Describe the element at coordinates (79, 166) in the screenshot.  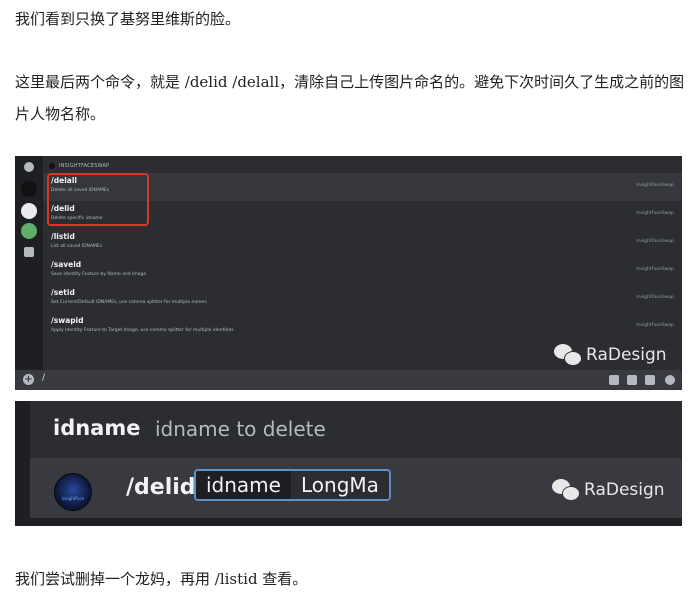
I see `app-header: INSIGHTFACESWAP` at that location.